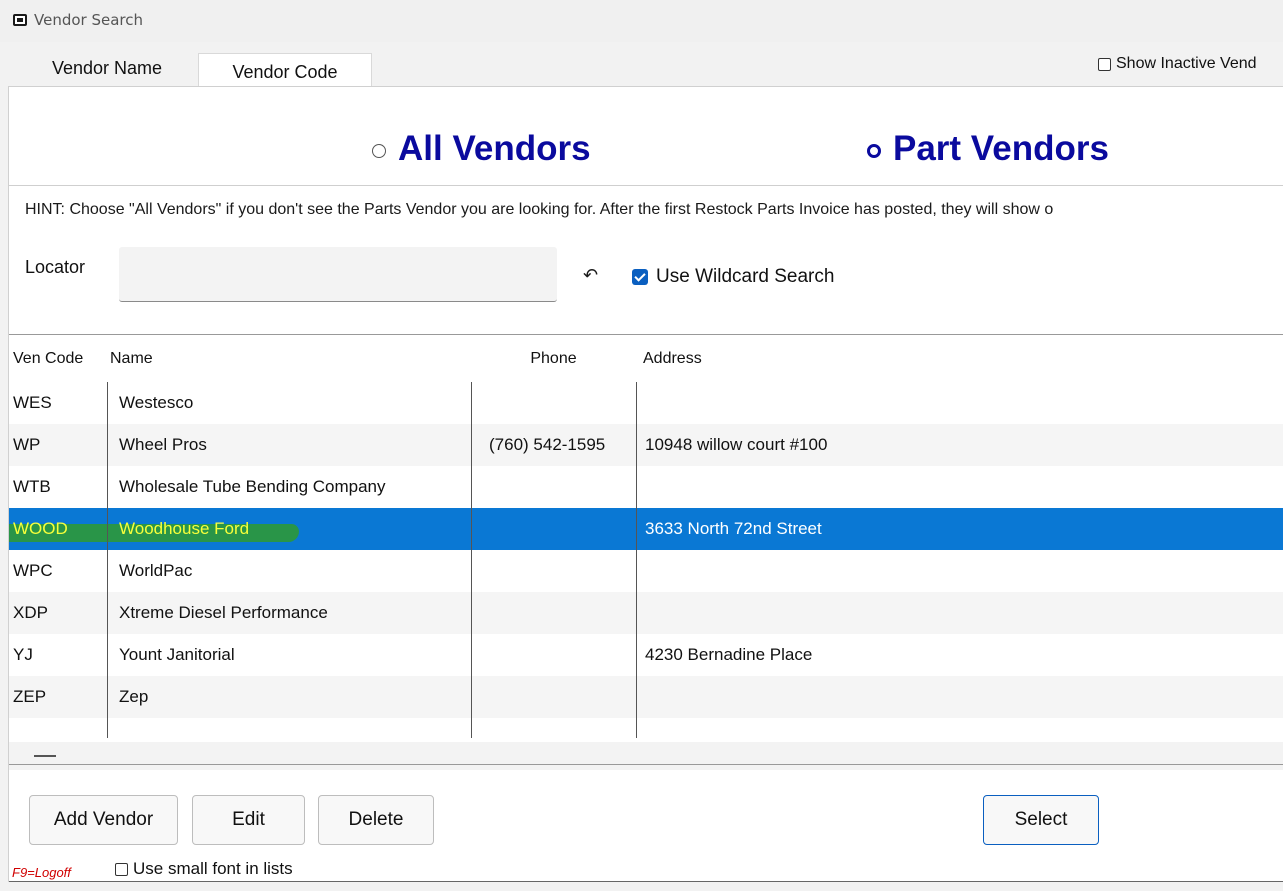 The width and height of the screenshot is (1283, 891). Describe the element at coordinates (20, 20) in the screenshot. I see `app-icon` at that location.